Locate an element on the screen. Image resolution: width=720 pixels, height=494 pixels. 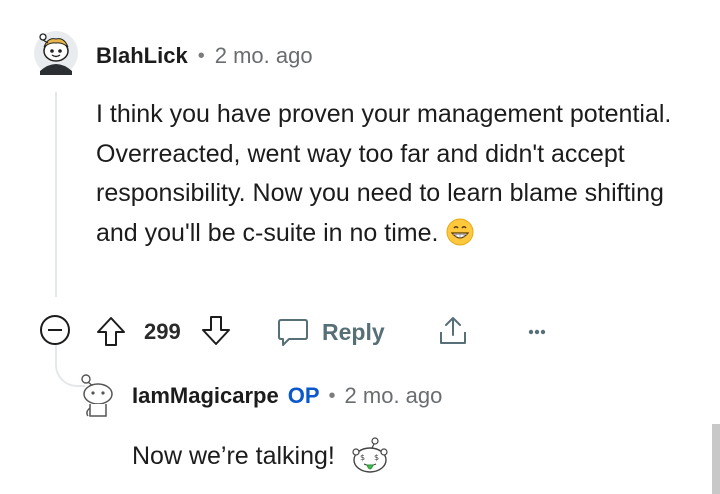
collapse-minus-icon is located at coordinates (55, 330).